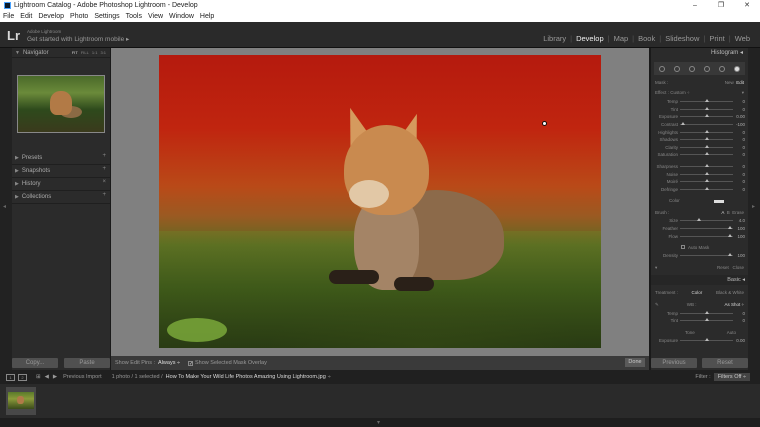 This screenshot has width=760, height=427. What do you see at coordinates (661, 68) in the screenshot?
I see `crop-tool-icon` at bounding box center [661, 68].